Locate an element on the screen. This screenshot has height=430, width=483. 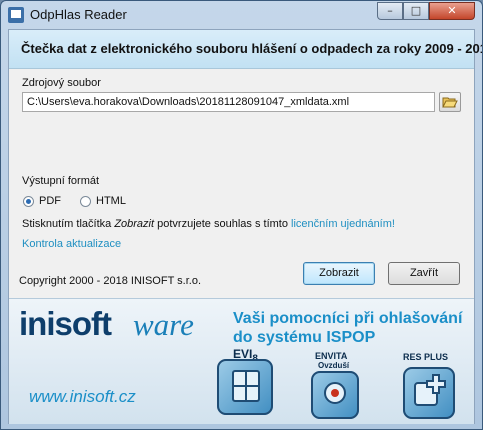
pdf-label: PDF is located at coordinates (50, 201).